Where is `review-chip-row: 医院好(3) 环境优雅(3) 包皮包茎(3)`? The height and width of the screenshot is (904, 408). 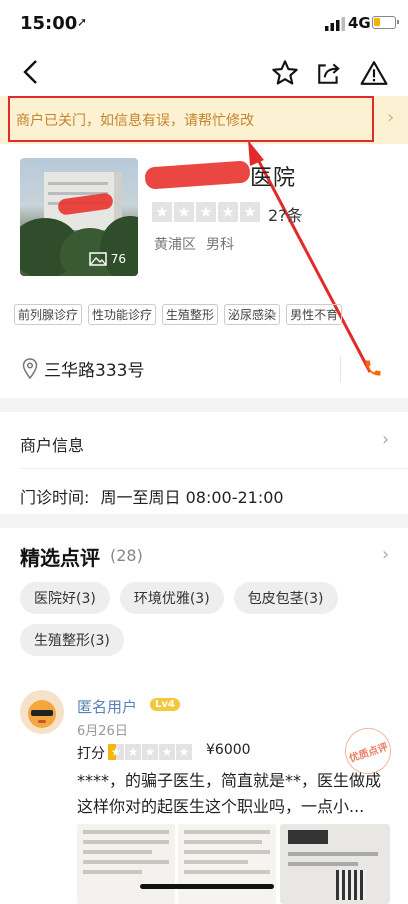
review-chip-row: 医院好(3) 环境优雅(3) 包皮包茎(3) is located at coordinates (179, 598).